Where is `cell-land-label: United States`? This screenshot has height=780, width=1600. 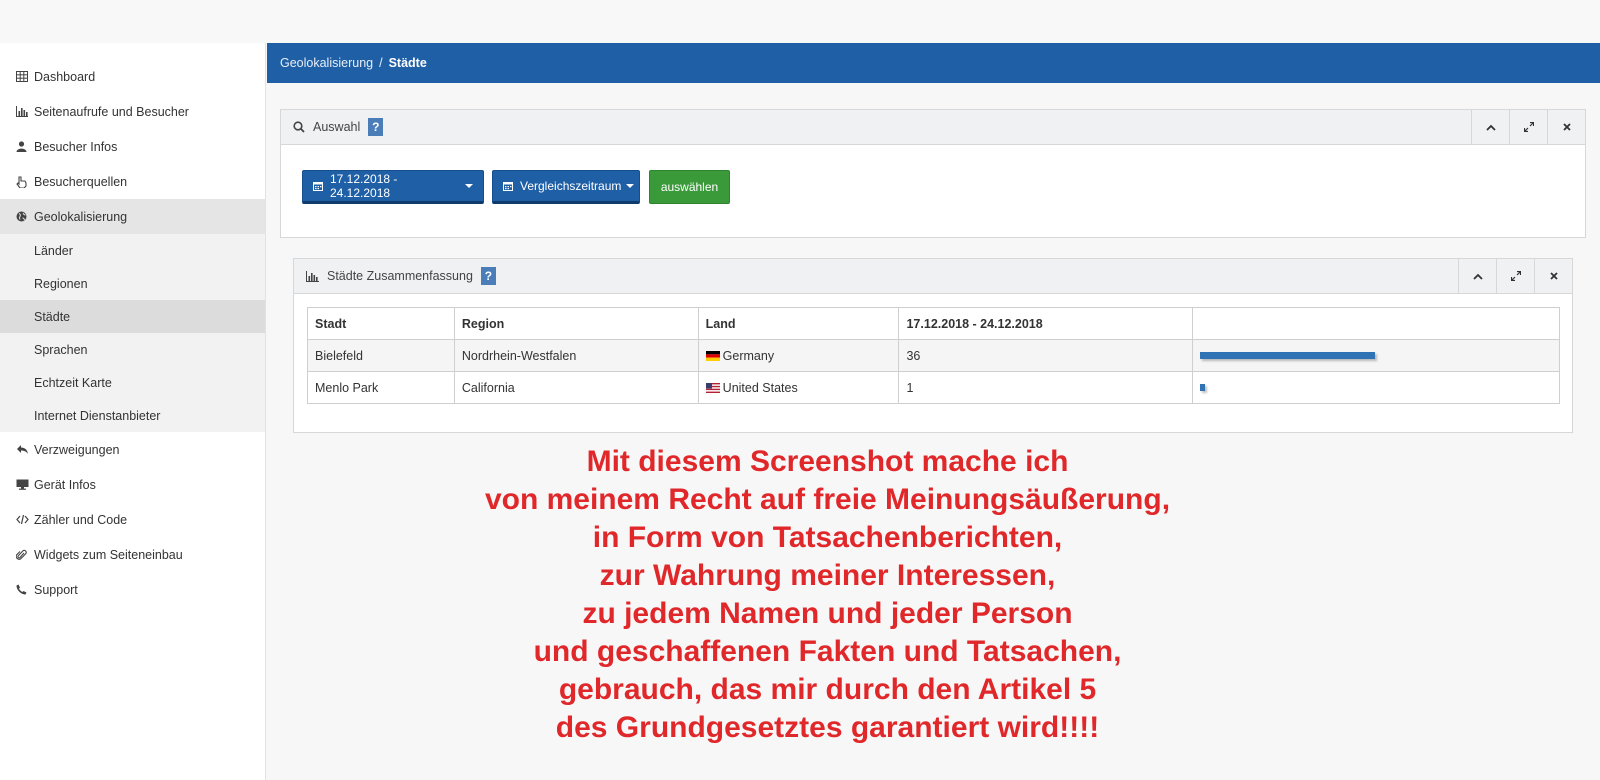
cell-land-label: United States is located at coordinates (760, 387).